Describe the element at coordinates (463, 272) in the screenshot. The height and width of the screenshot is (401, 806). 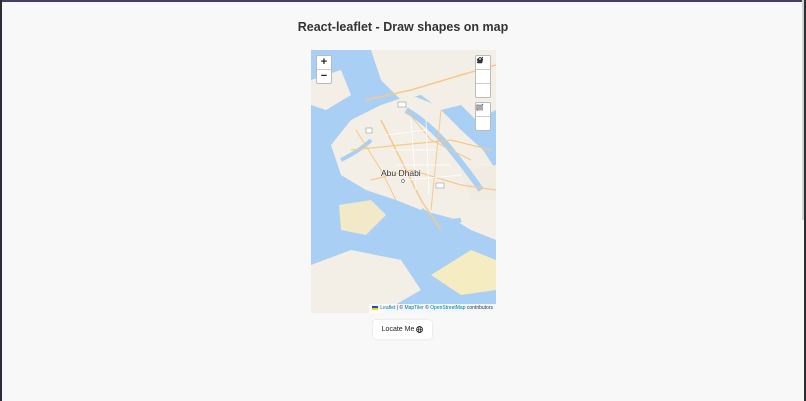
I see `land-south-beach` at that location.